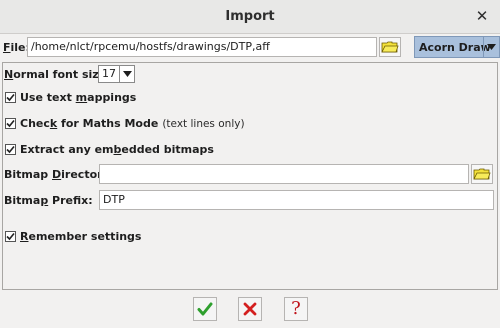  Describe the element at coordinates (48, 200) in the screenshot. I see `bitmap-prefix-label: Bitmap Prefix:` at that location.